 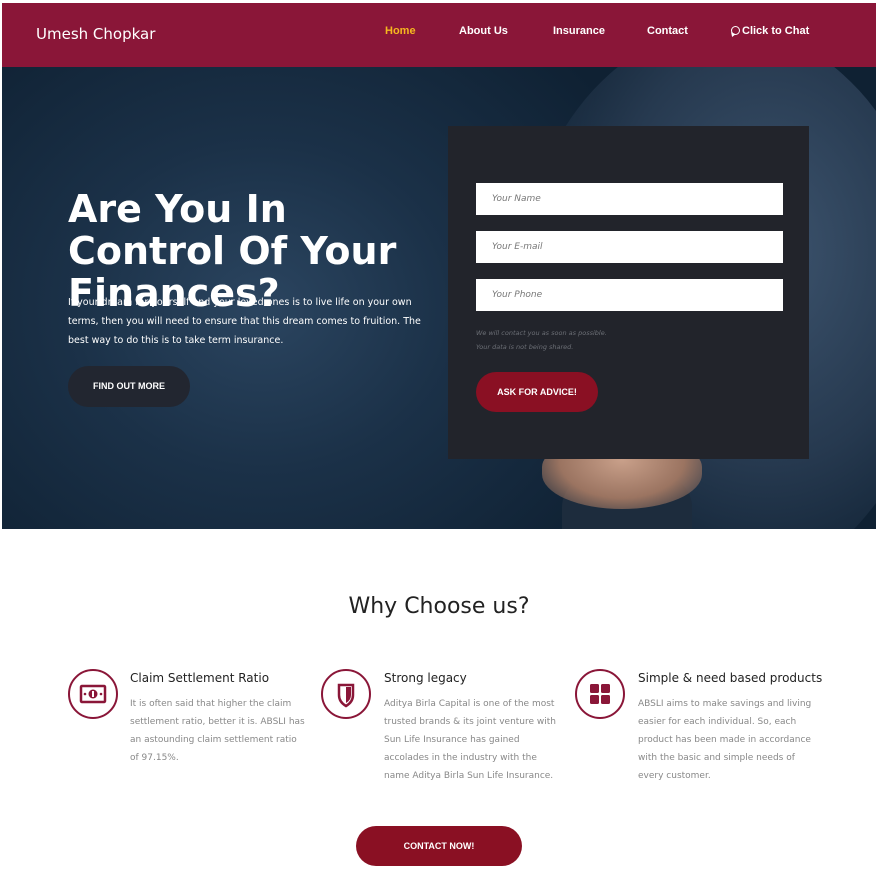 I want to click on nav-home: Home, so click(x=400, y=31).